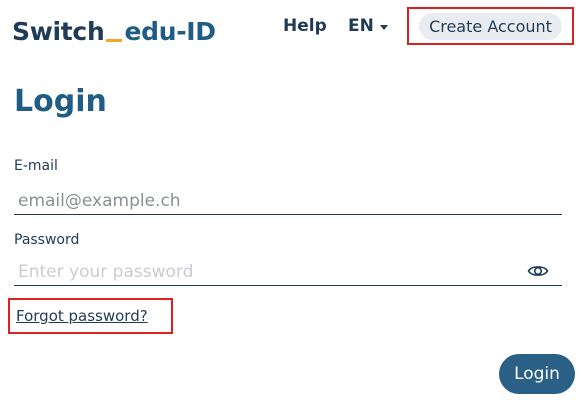 This screenshot has width=586, height=400. What do you see at coordinates (361, 26) in the screenshot?
I see `language-label: EN` at bounding box center [361, 26].